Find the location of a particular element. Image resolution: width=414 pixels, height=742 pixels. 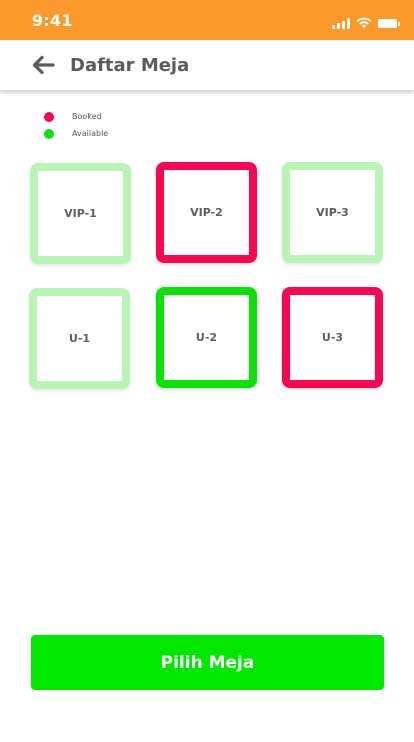

table-vip-3: VIP-3 is located at coordinates (332, 212).